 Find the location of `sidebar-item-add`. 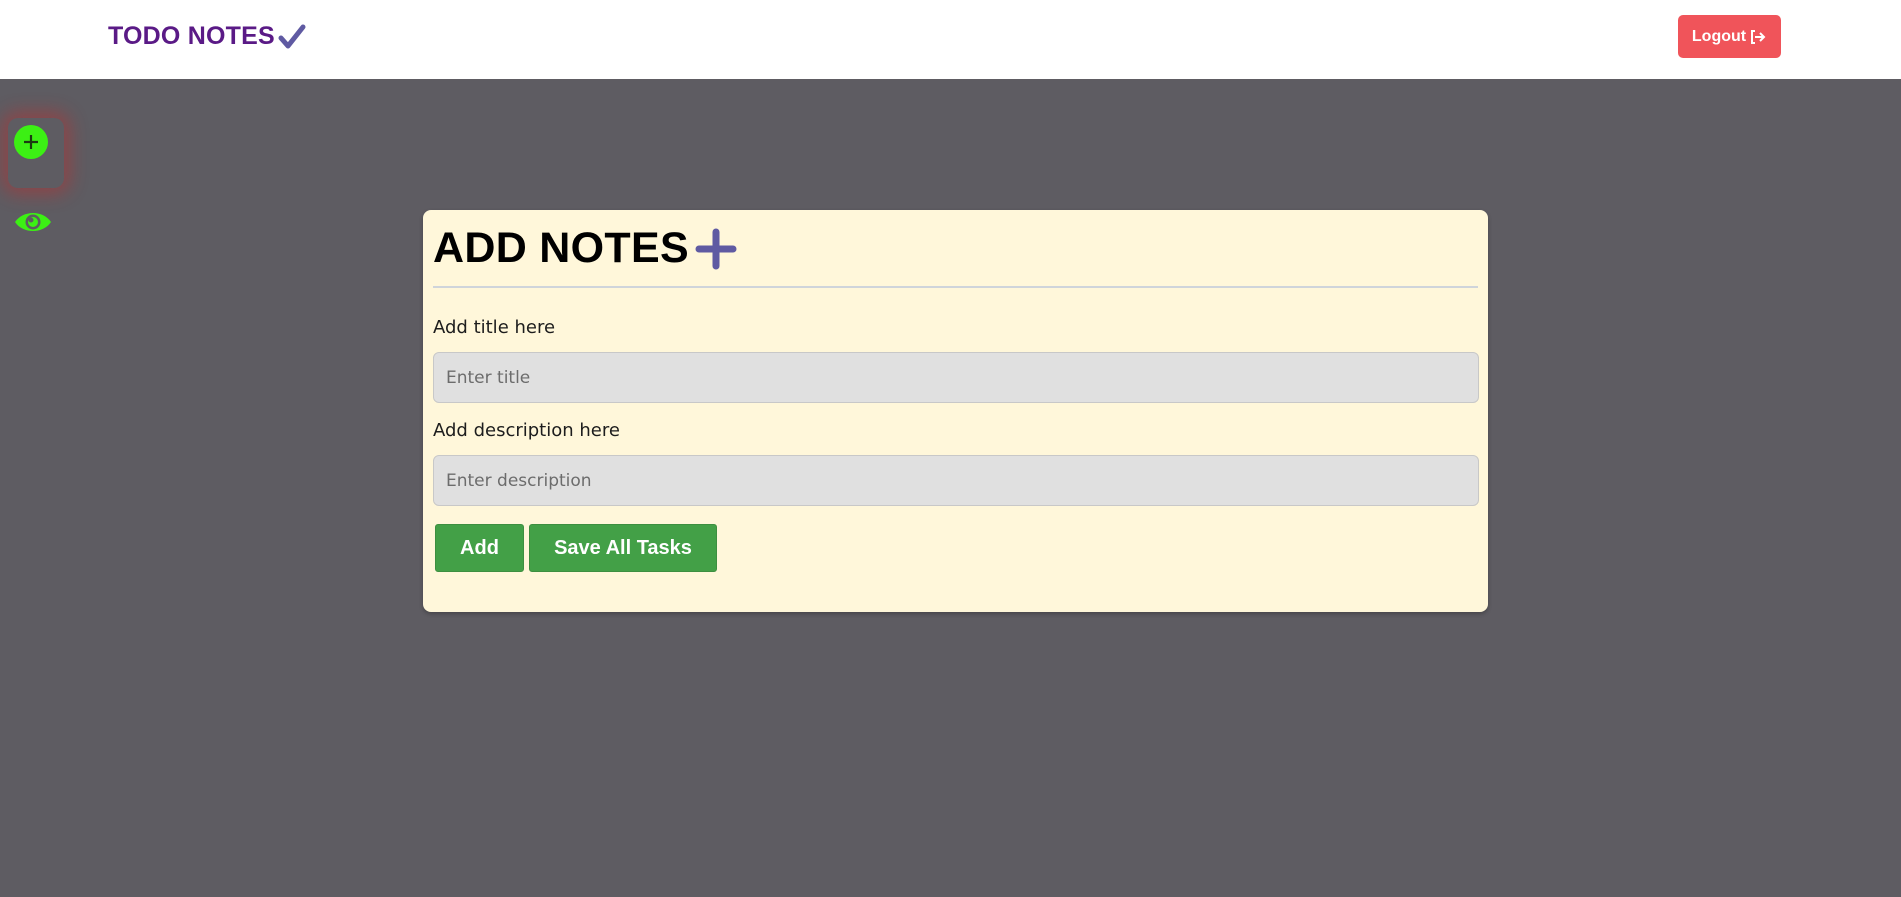

sidebar-item-add is located at coordinates (31, 142).